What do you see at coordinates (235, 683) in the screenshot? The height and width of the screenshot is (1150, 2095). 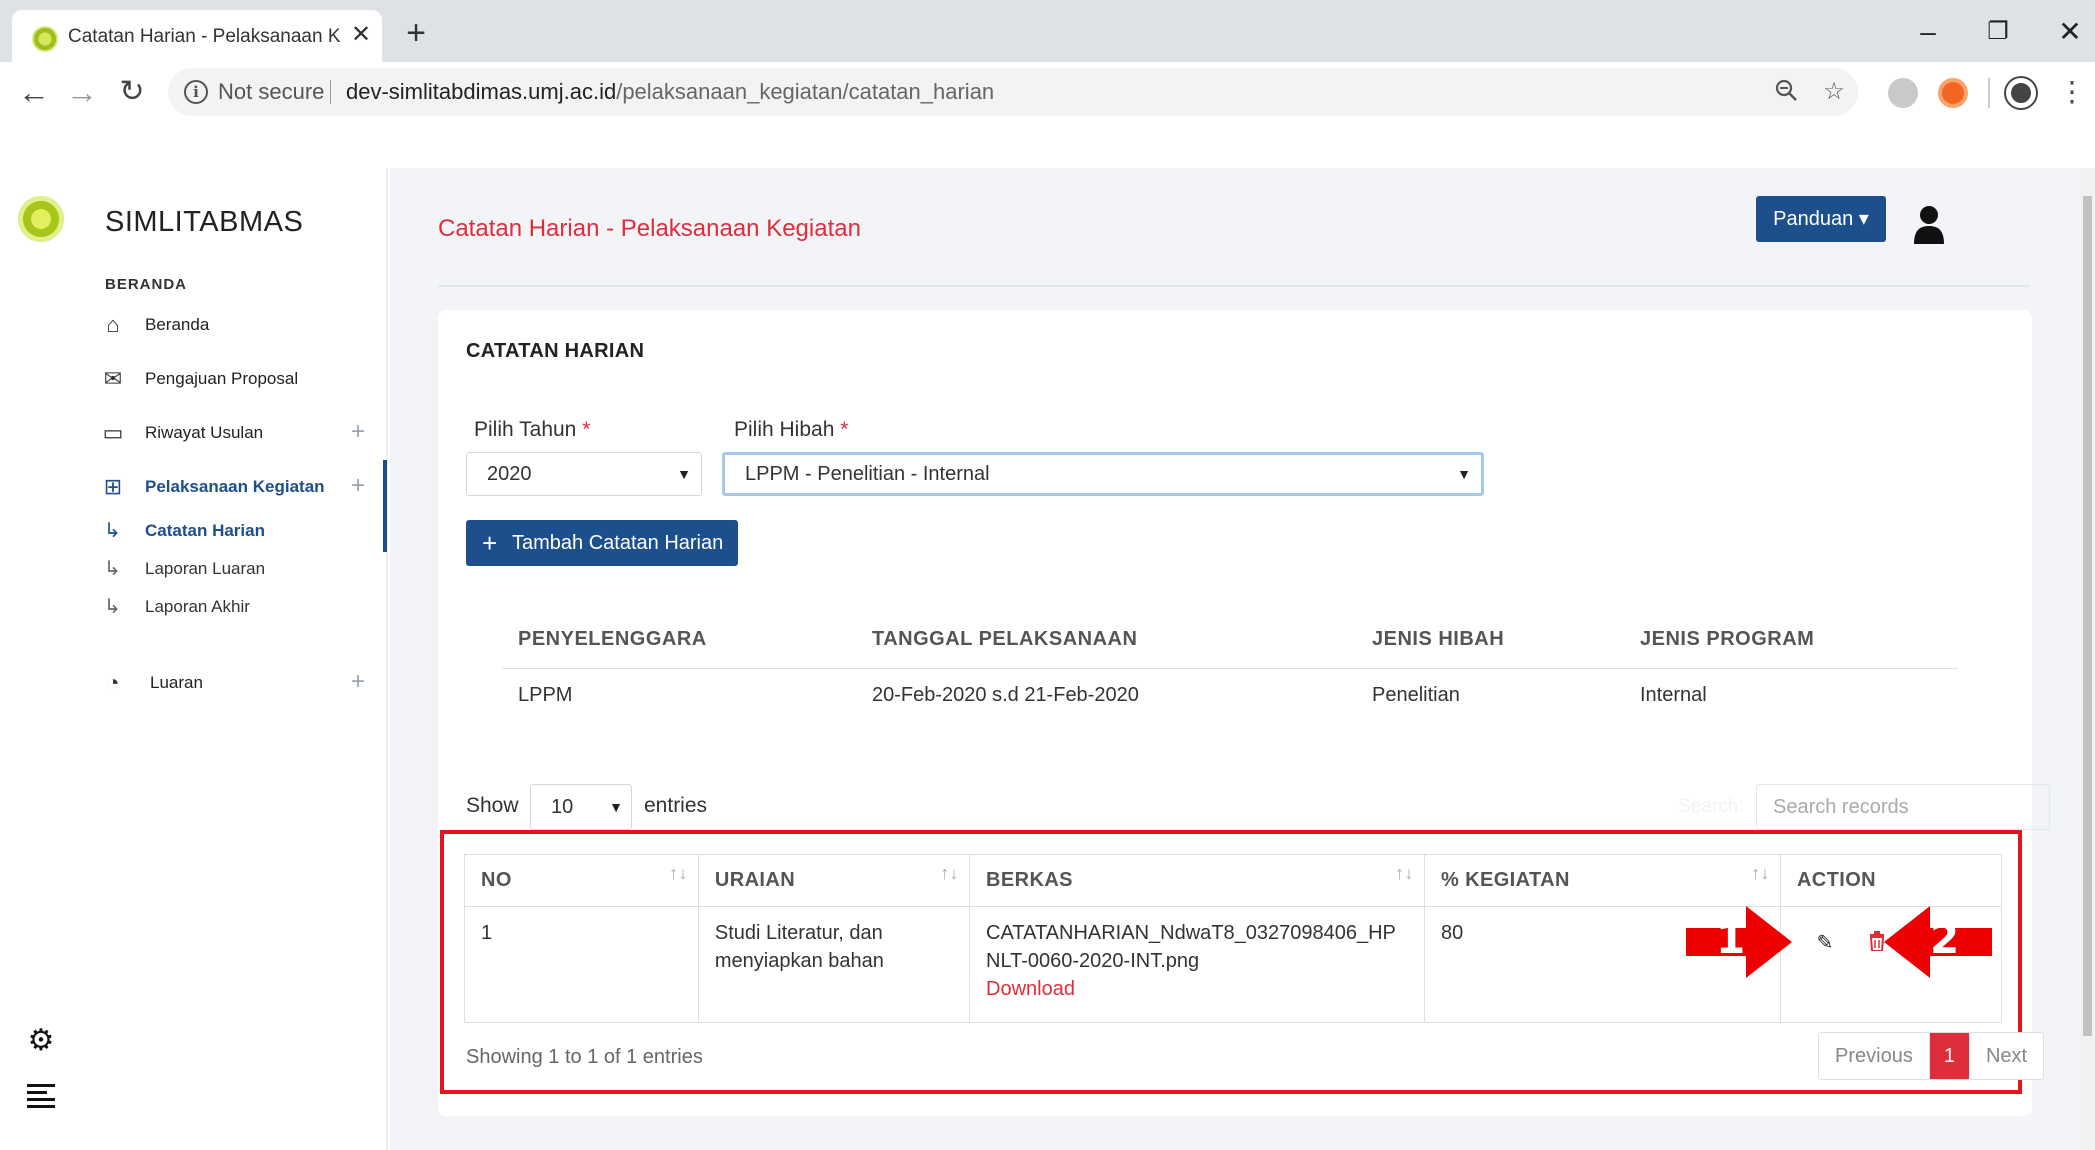 I see `sidebar-item-luaran: ◔ Luaran +` at bounding box center [235, 683].